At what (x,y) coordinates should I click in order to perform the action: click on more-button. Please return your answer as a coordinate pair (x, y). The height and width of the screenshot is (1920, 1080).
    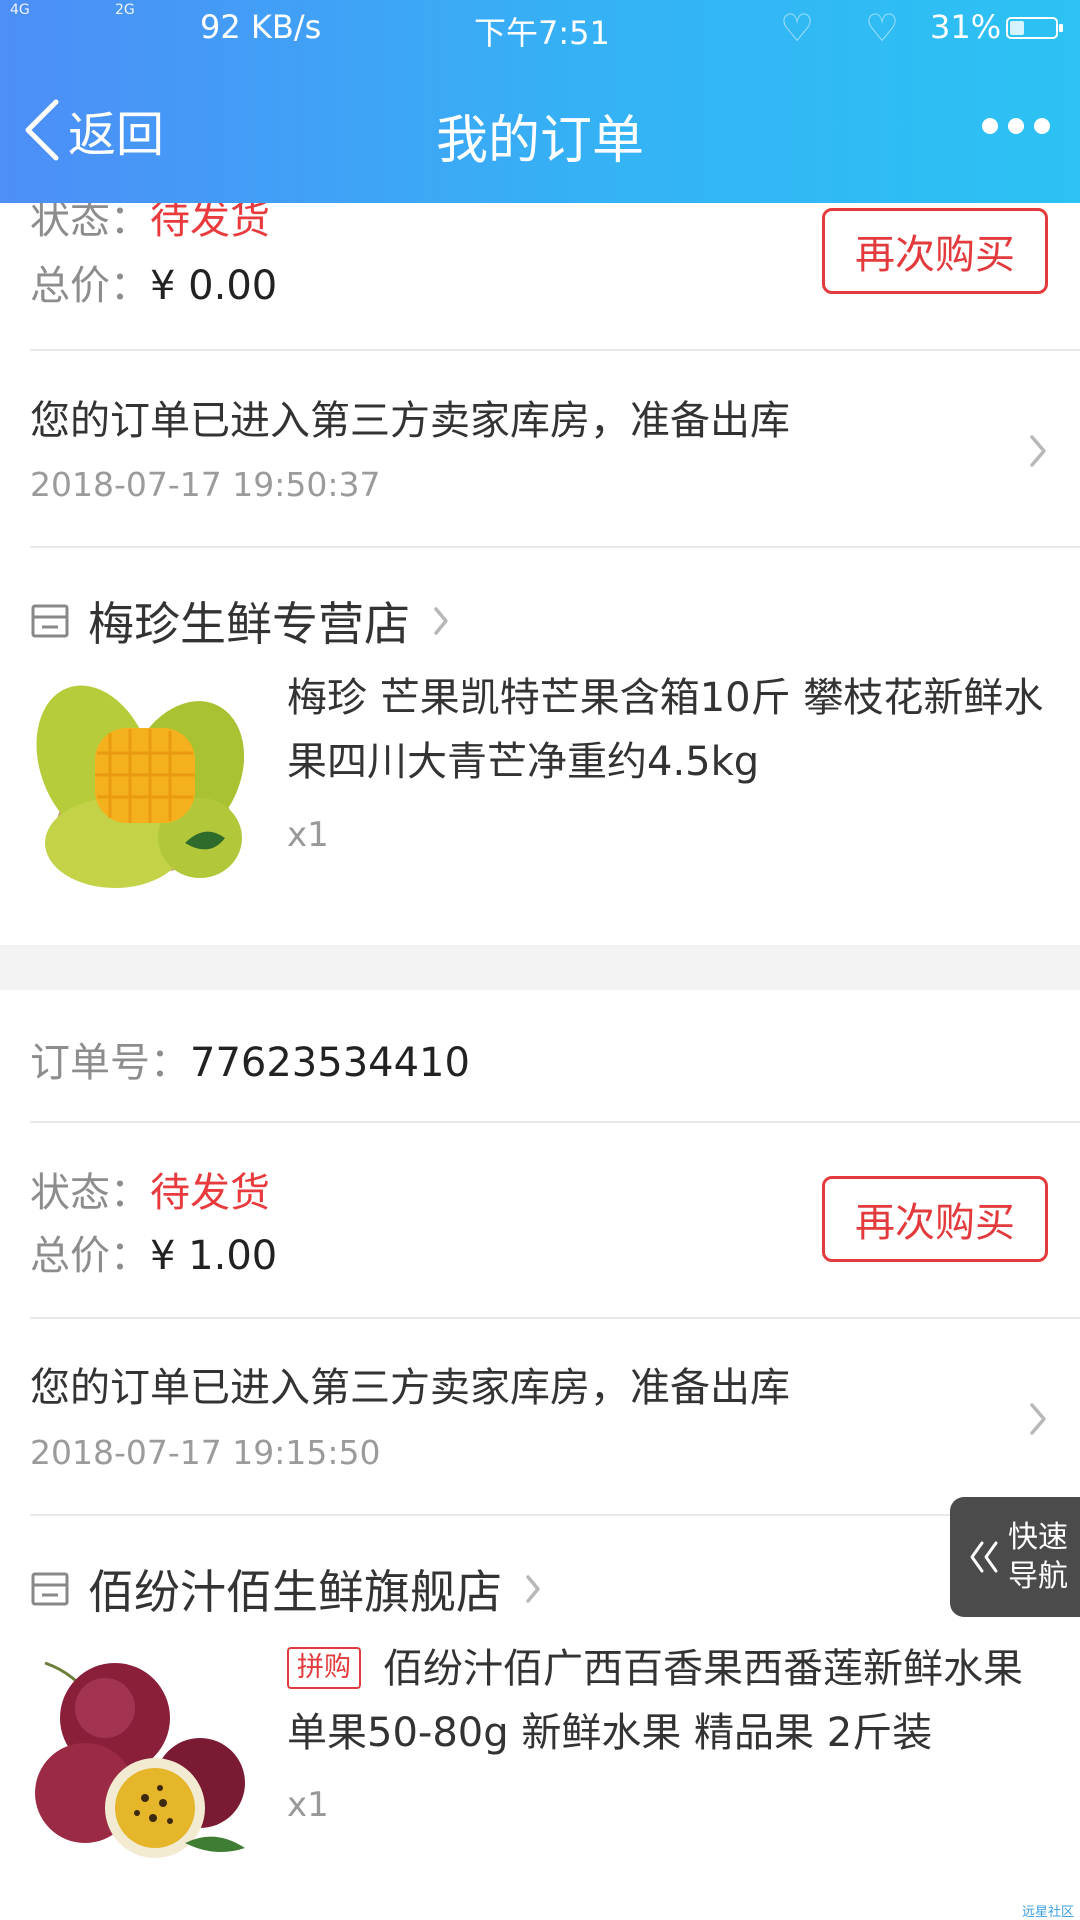
    Looking at the image, I should click on (1016, 126).